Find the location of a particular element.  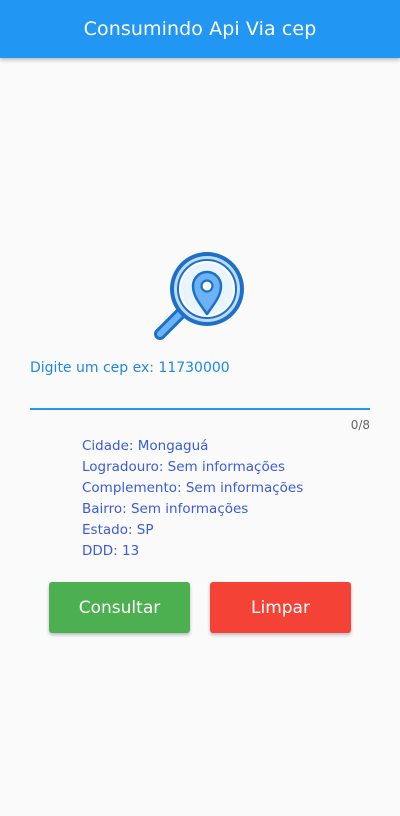

cidade-text: Cidade: Mongaguá is located at coordinates (145, 446).